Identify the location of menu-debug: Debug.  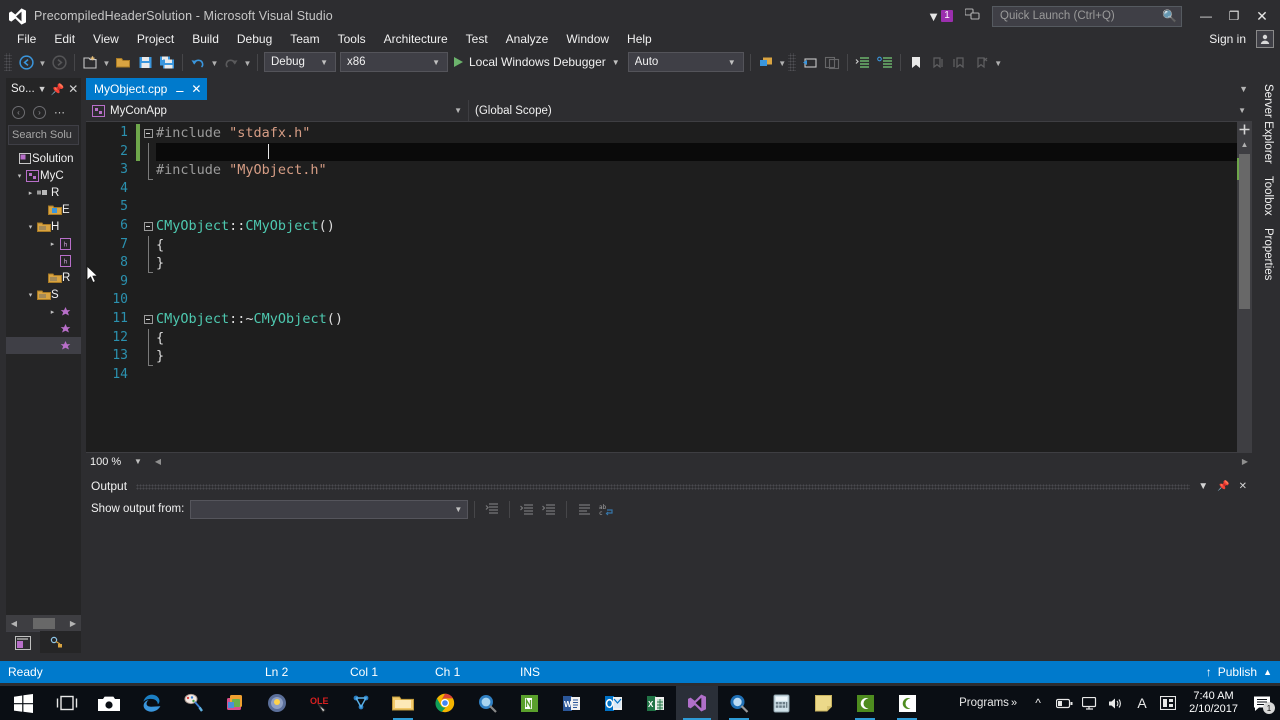
(254, 39).